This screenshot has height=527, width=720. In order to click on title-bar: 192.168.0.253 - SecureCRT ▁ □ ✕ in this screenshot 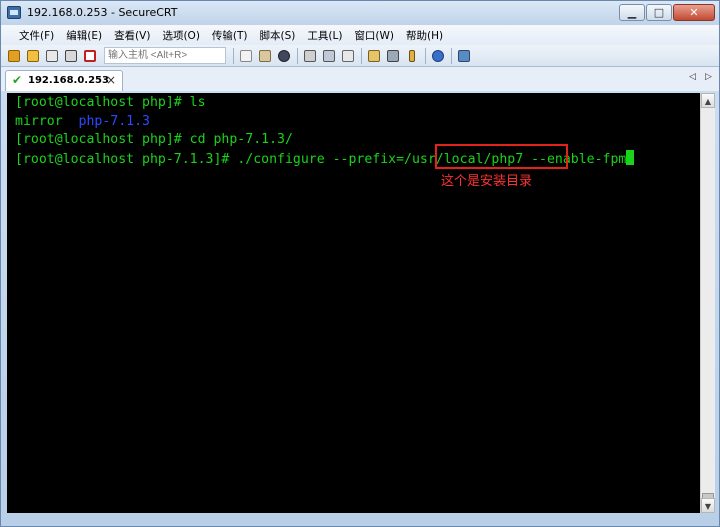, I will do `click(360, 13)`.